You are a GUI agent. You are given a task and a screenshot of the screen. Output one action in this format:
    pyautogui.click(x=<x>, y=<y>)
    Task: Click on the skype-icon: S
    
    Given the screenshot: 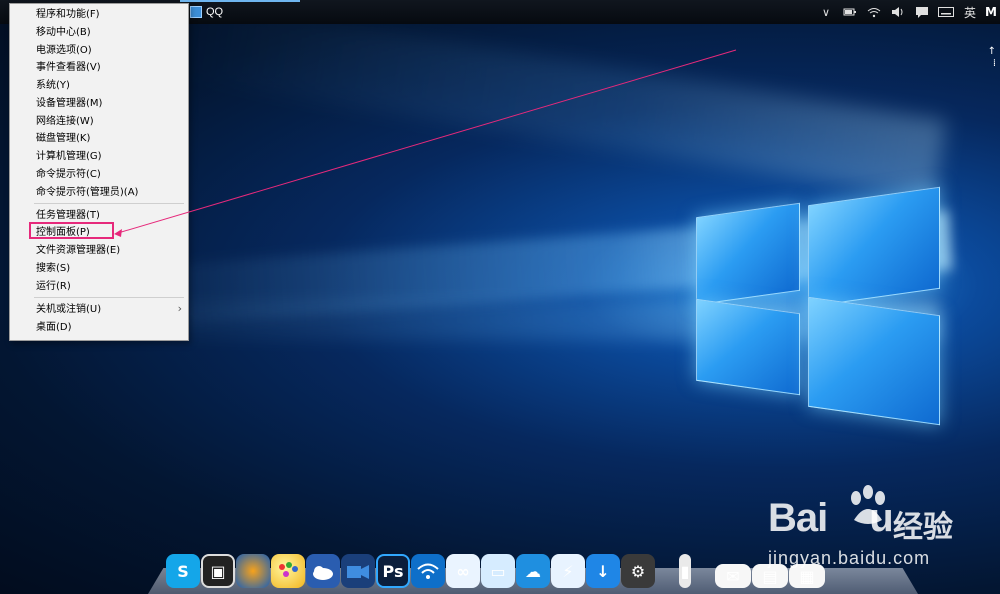 What is the action you would take?
    pyautogui.click(x=183, y=571)
    